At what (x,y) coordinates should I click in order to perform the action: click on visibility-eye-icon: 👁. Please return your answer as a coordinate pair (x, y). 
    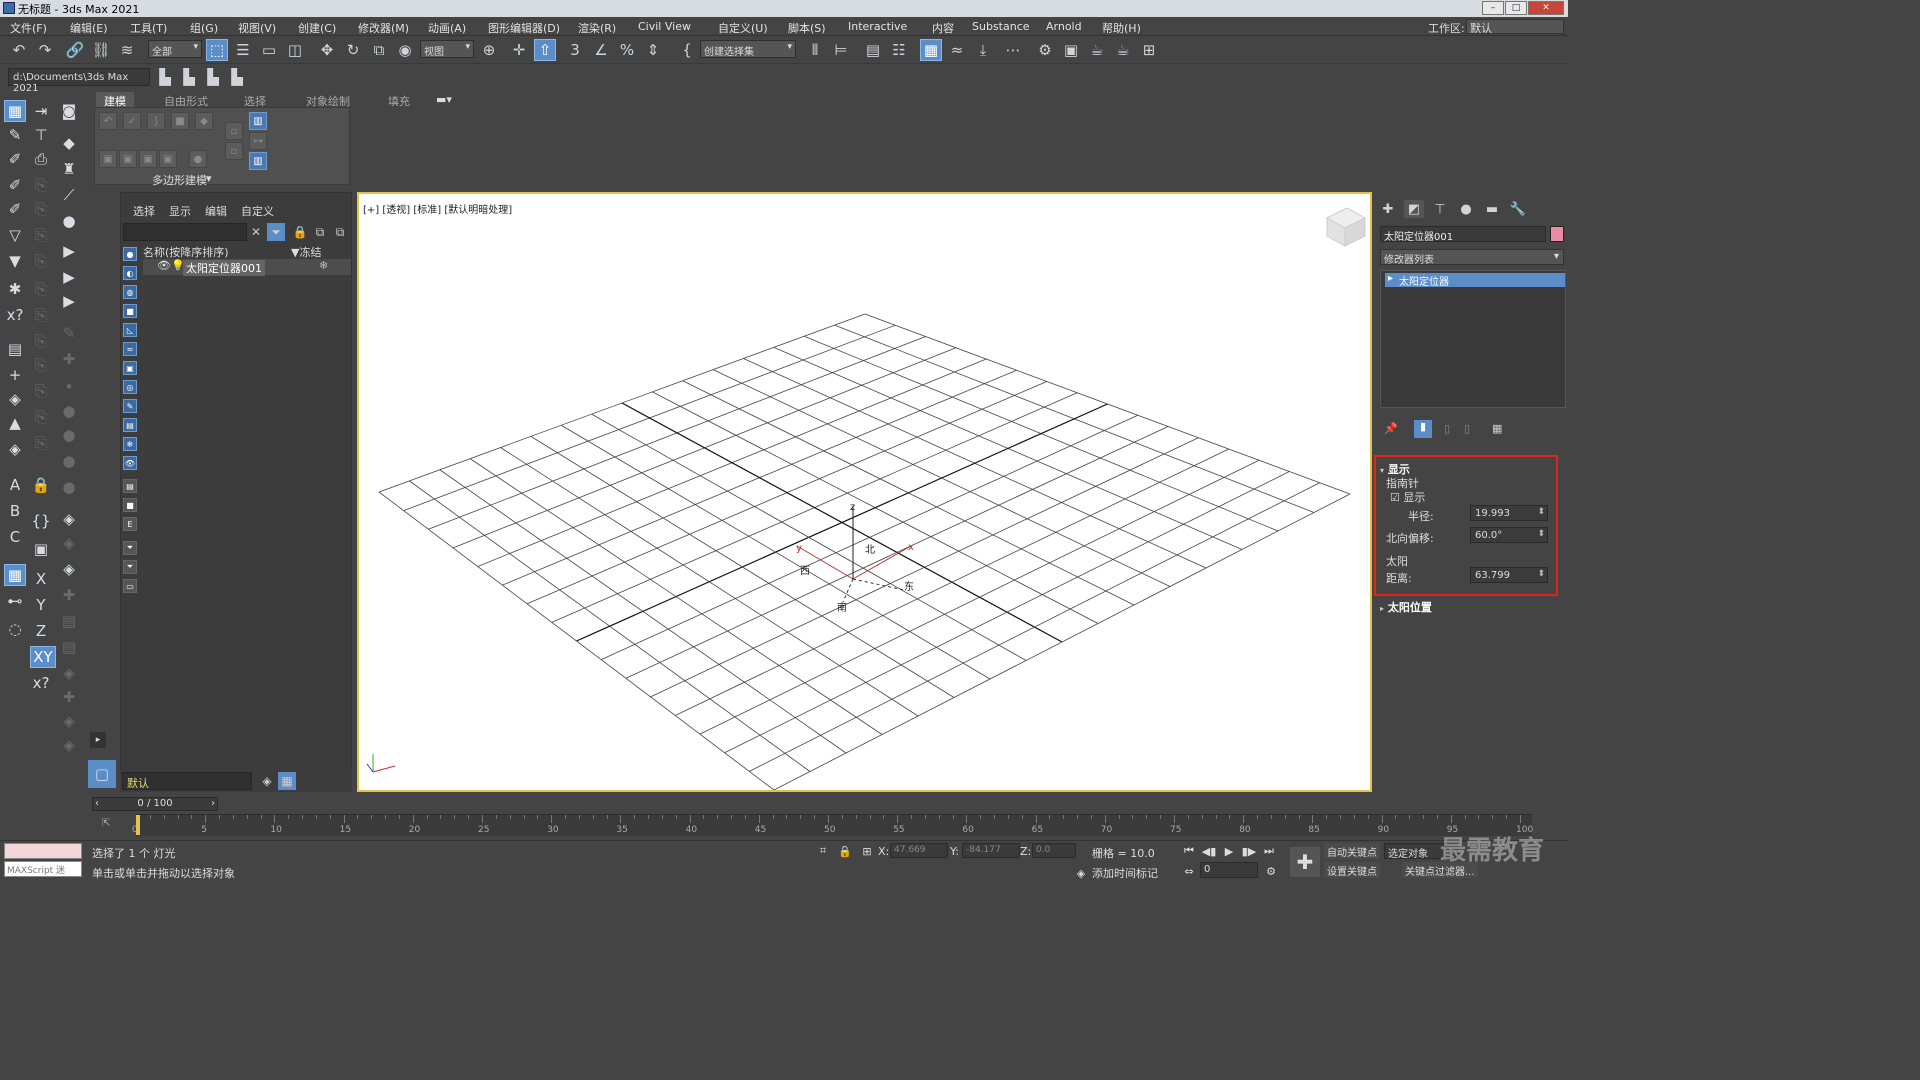
    Looking at the image, I should click on (164, 265).